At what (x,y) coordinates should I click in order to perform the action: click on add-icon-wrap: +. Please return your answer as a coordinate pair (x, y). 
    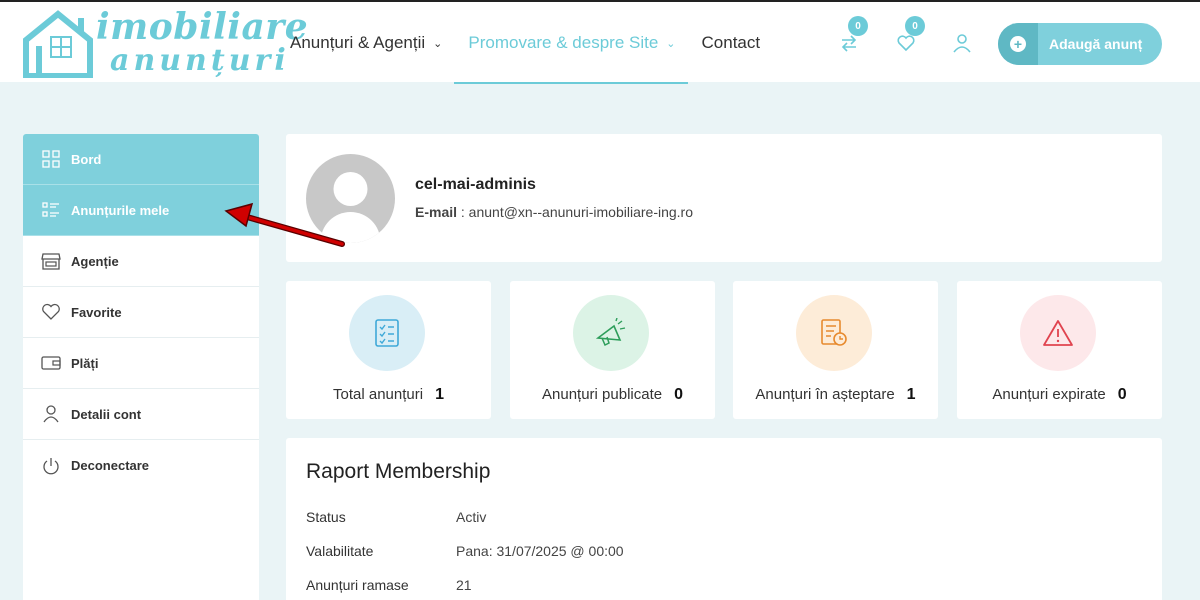
    Looking at the image, I should click on (1018, 44).